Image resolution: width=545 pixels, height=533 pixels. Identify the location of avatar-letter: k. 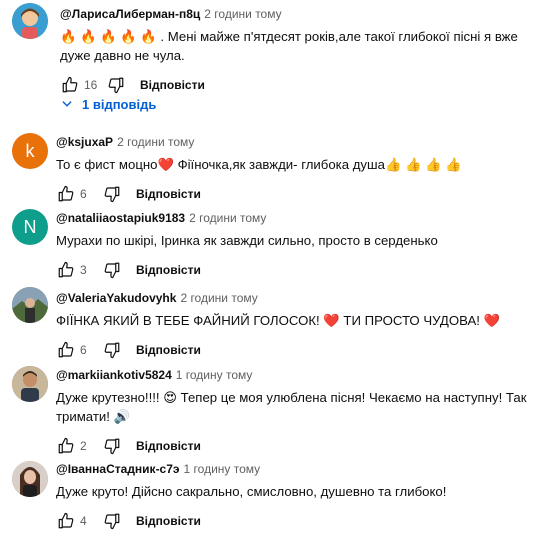
(30, 150).